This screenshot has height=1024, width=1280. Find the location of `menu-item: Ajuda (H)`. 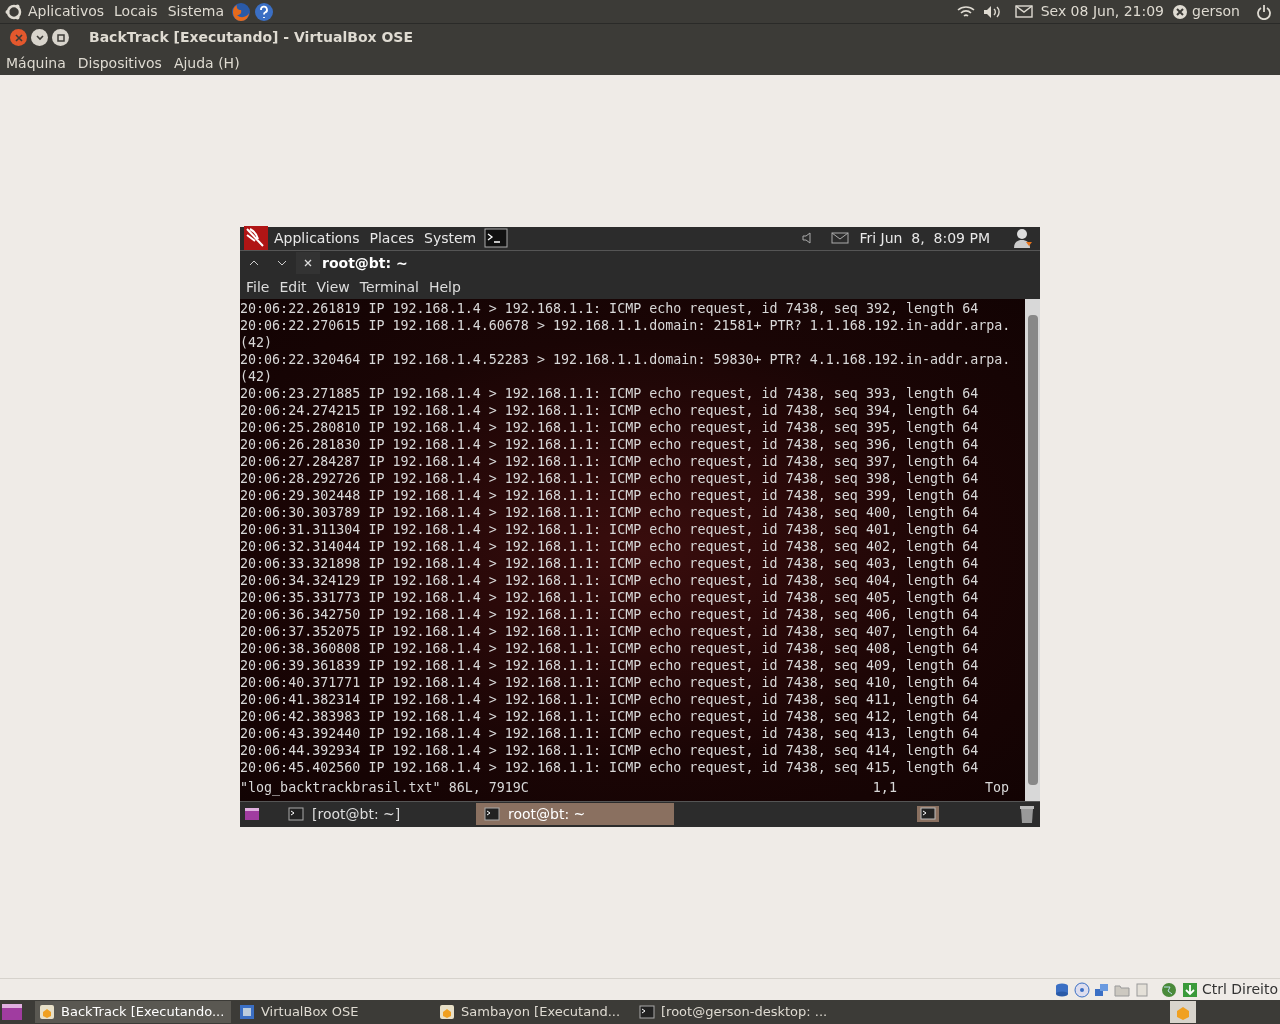

menu-item: Ajuda (H) is located at coordinates (206, 63).